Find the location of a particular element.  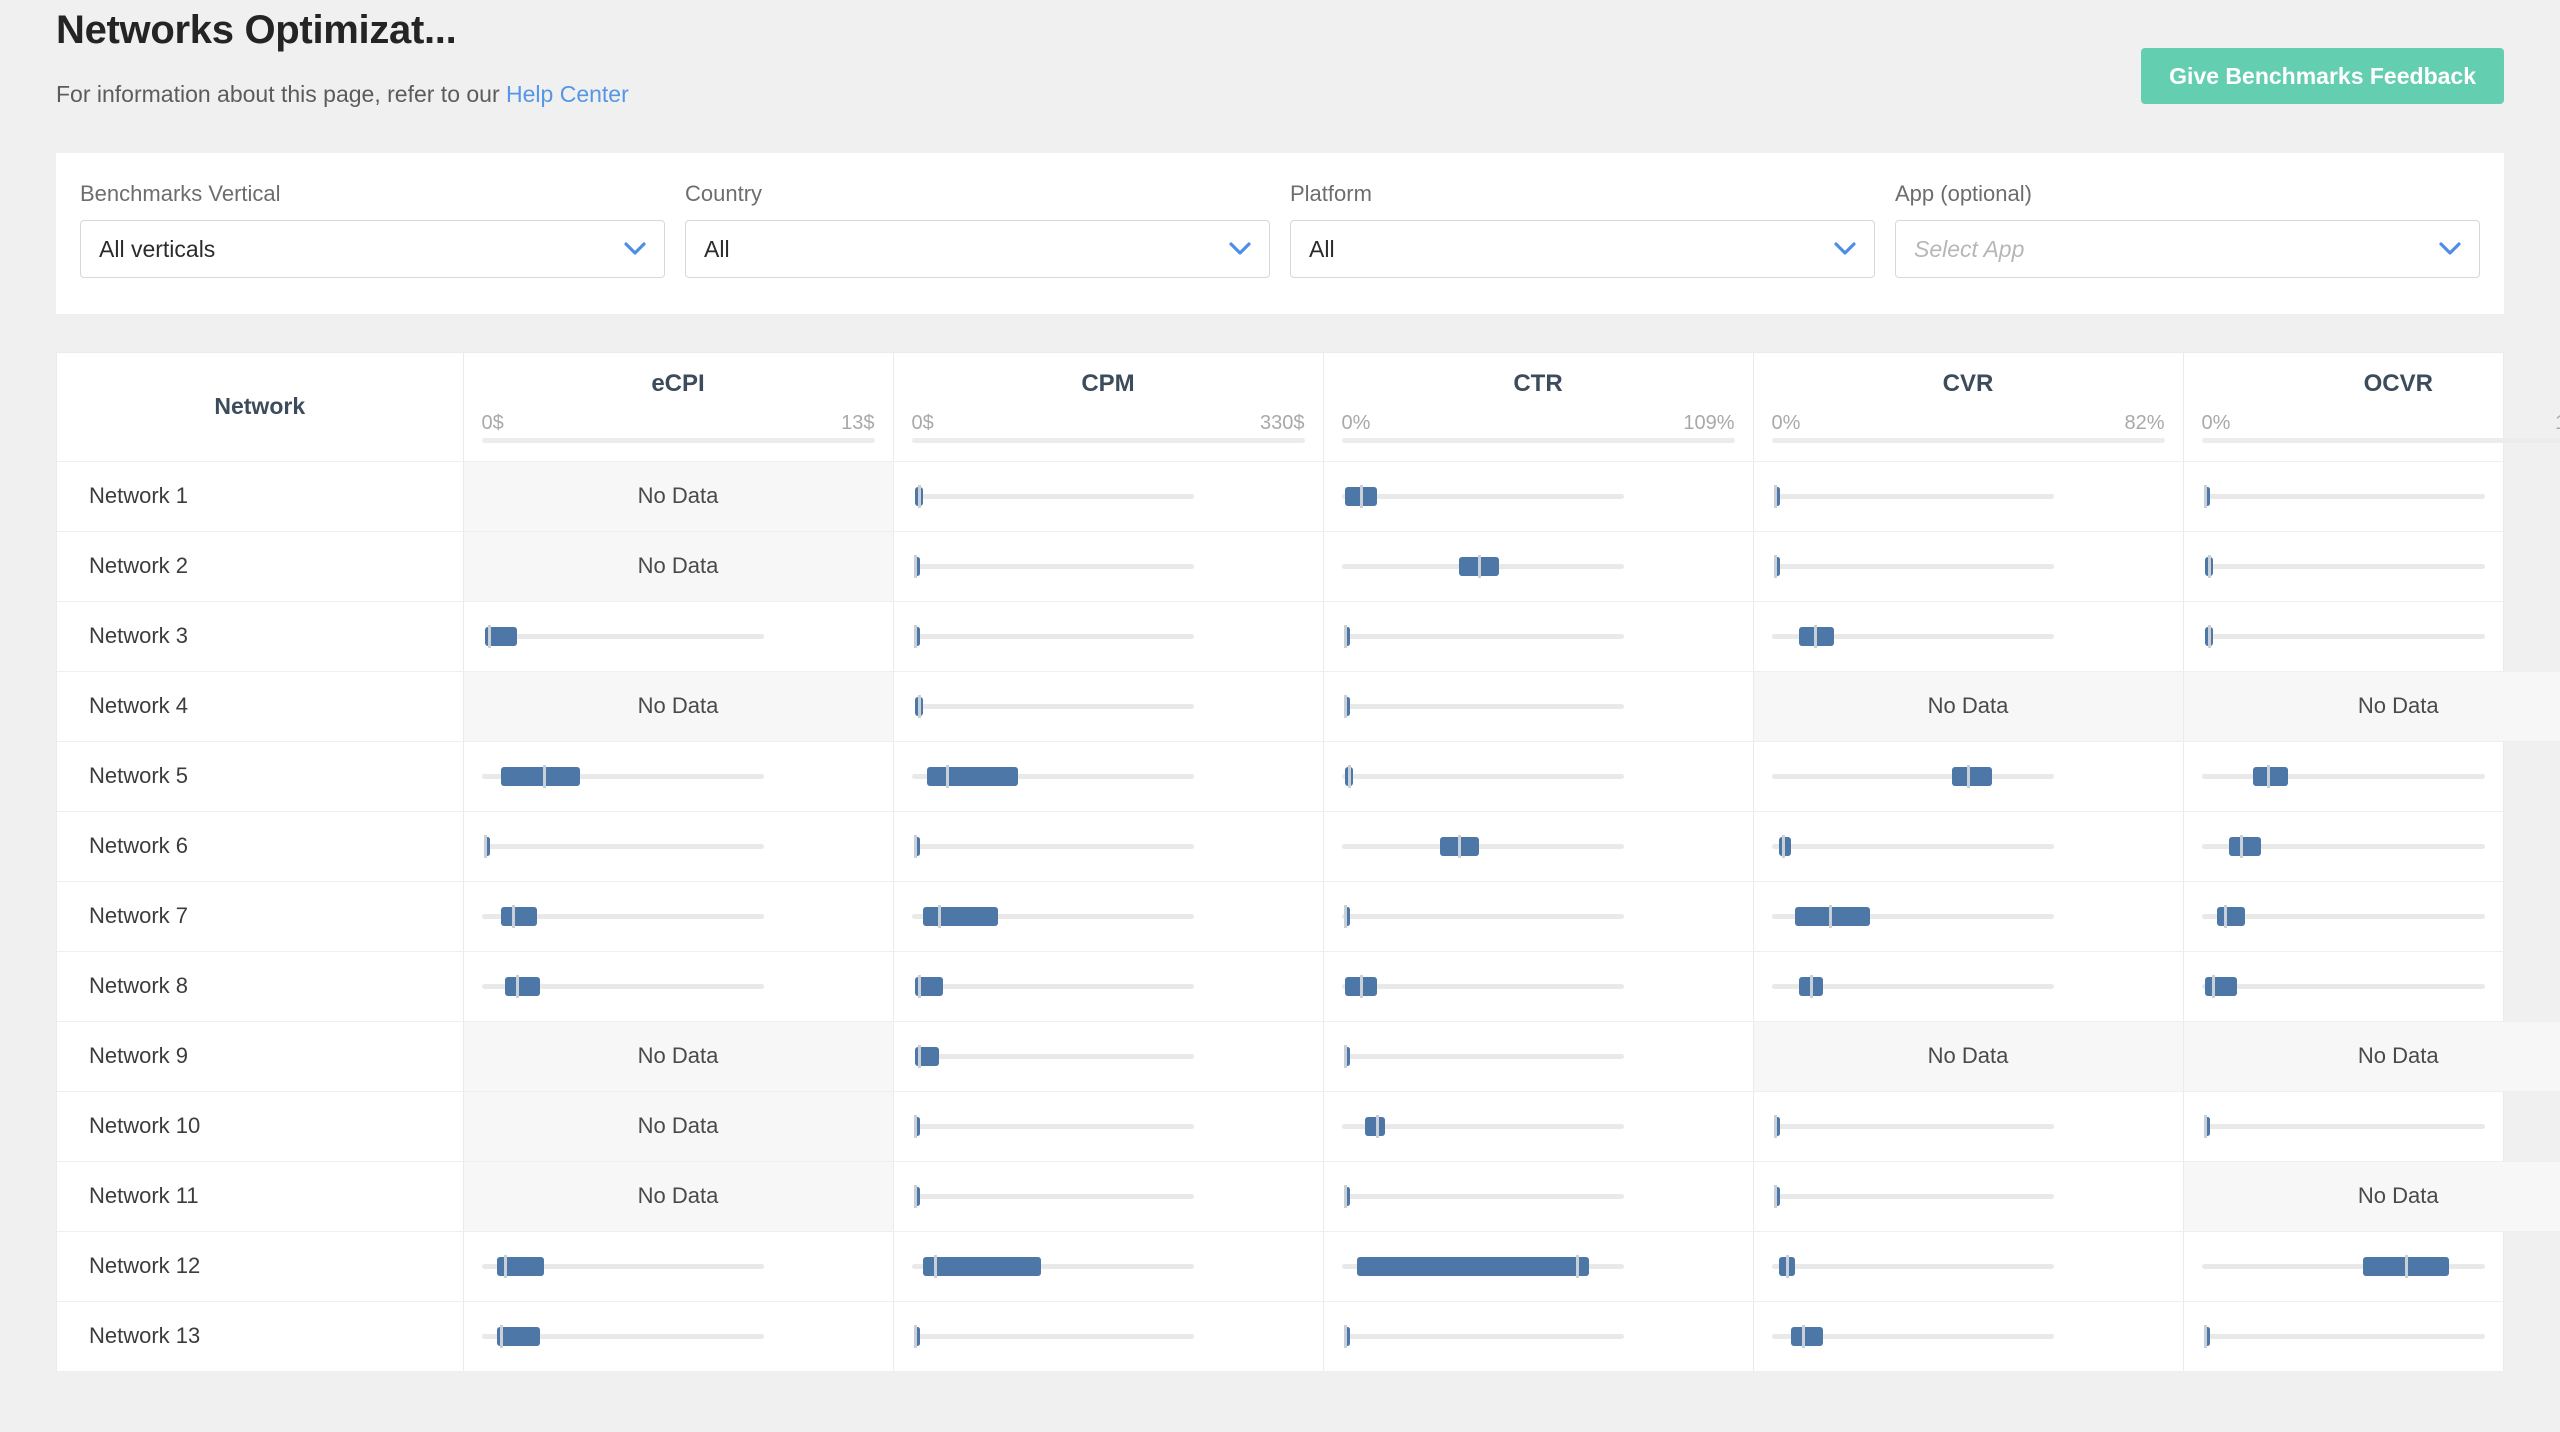

metric-name-ctr: CTR is located at coordinates (1538, 384).